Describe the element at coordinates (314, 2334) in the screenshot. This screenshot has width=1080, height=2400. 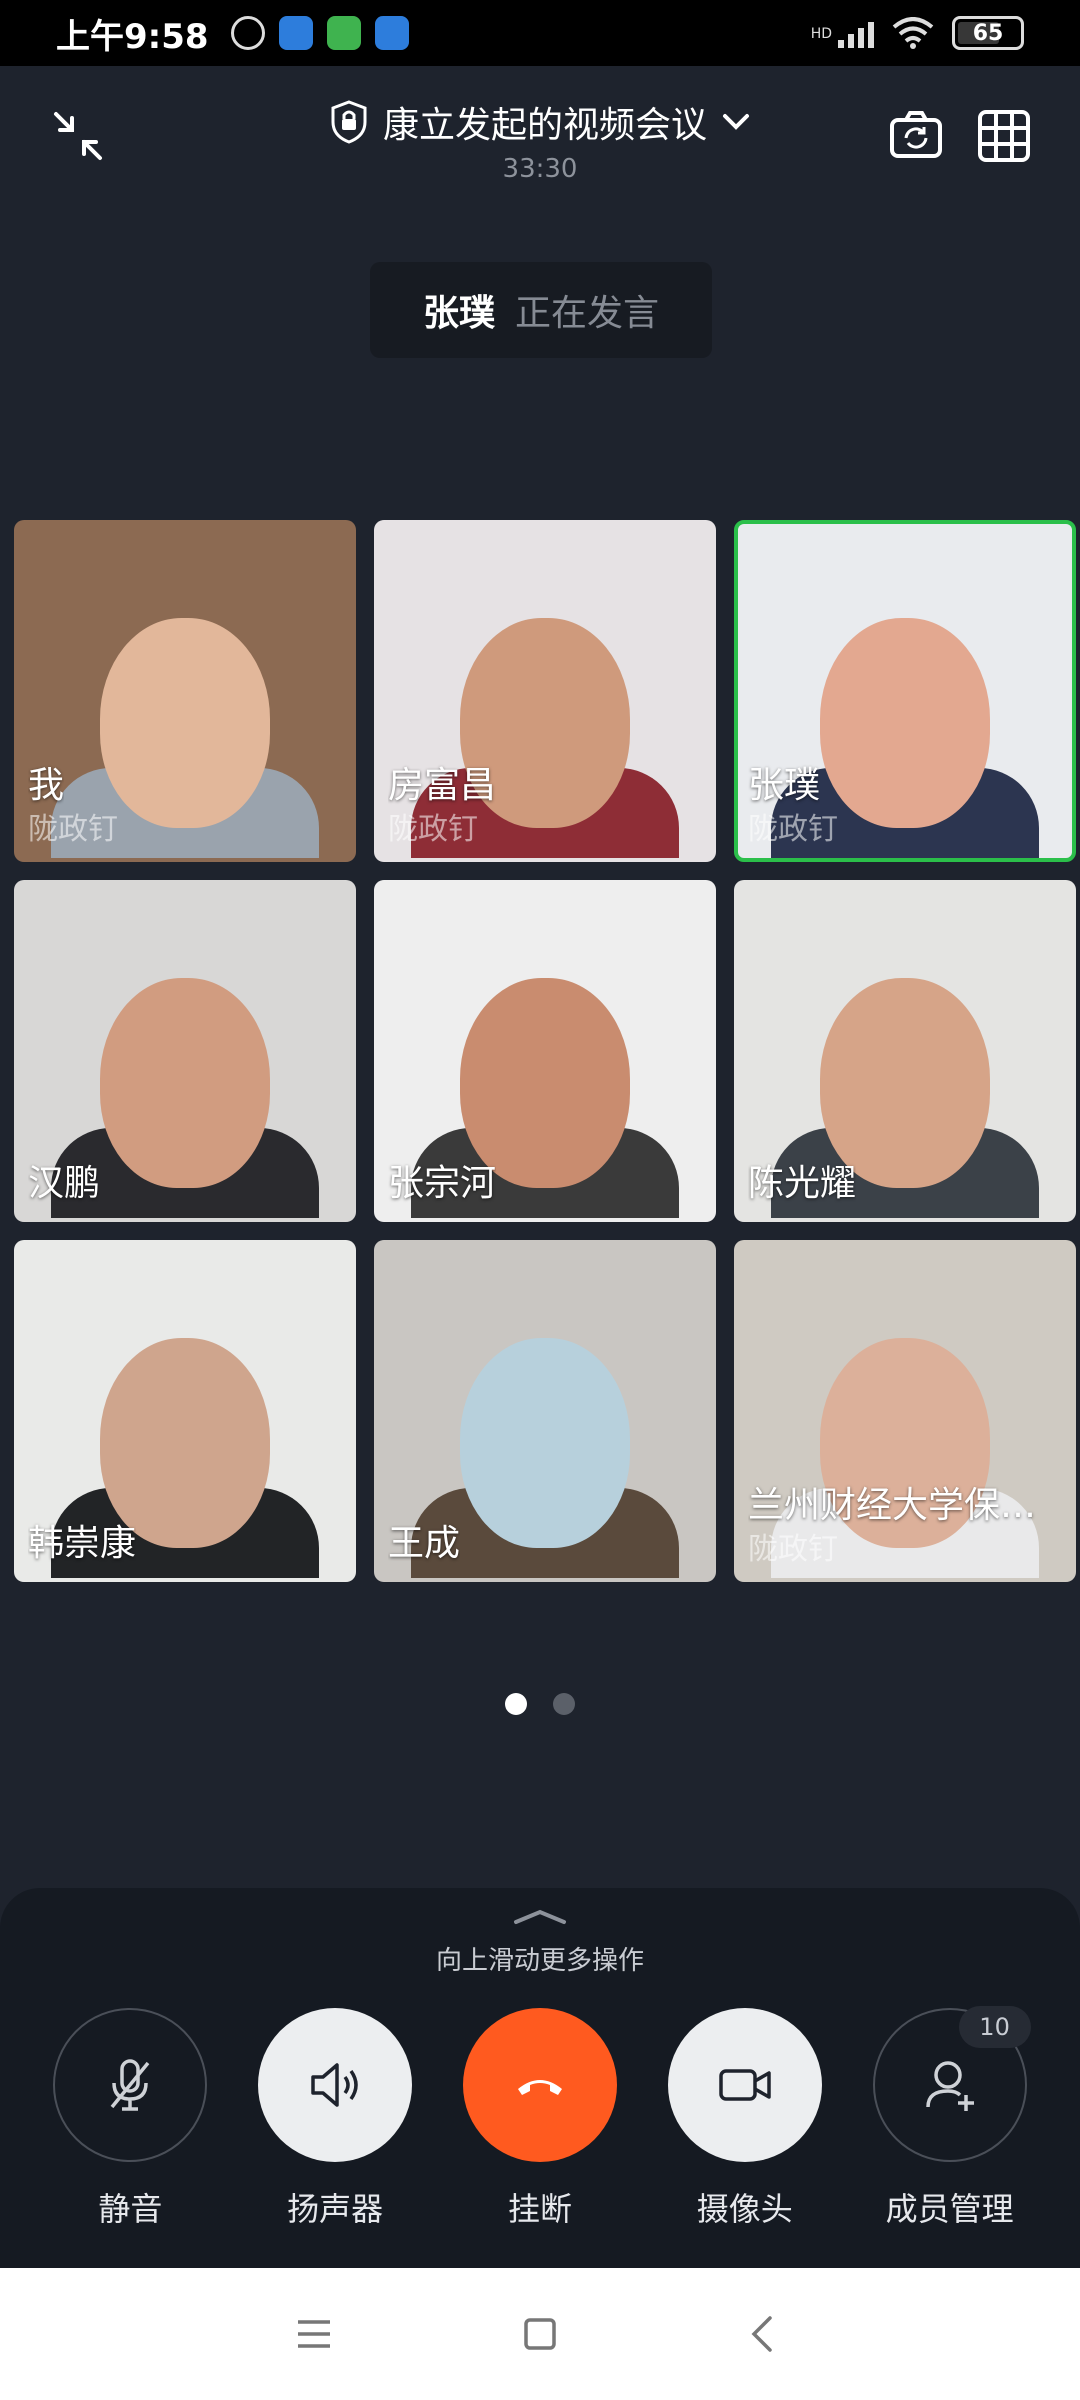
I see `menu-icon` at that location.